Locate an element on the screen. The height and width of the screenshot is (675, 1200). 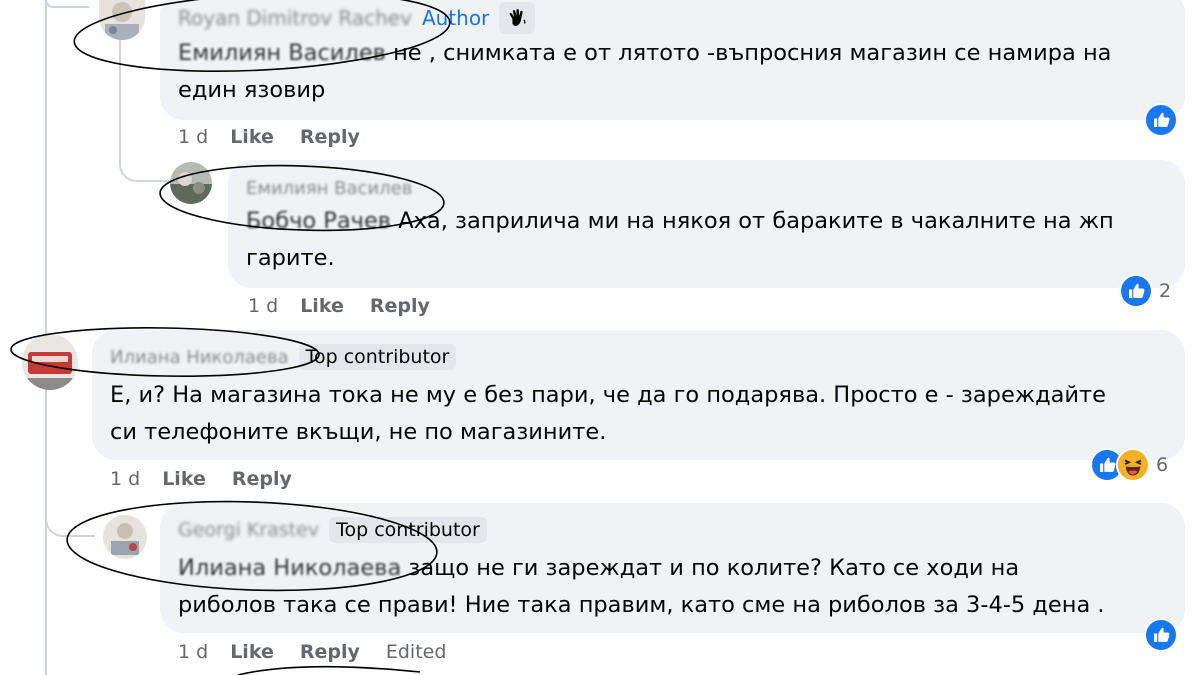
comment-text-line: един язовир is located at coordinates (252, 90).